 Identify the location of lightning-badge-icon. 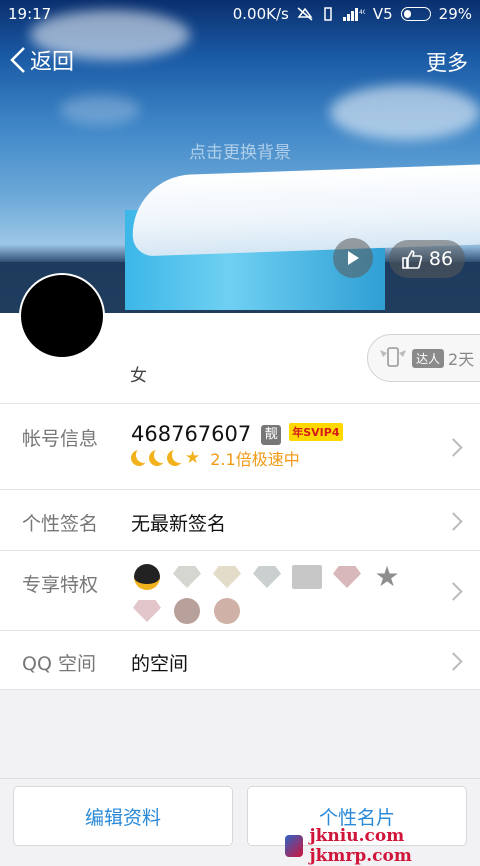
(227, 611).